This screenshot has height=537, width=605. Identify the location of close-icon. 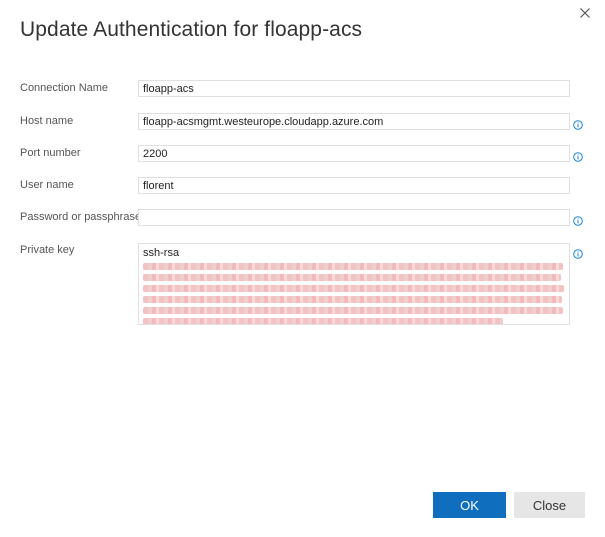
(585, 13).